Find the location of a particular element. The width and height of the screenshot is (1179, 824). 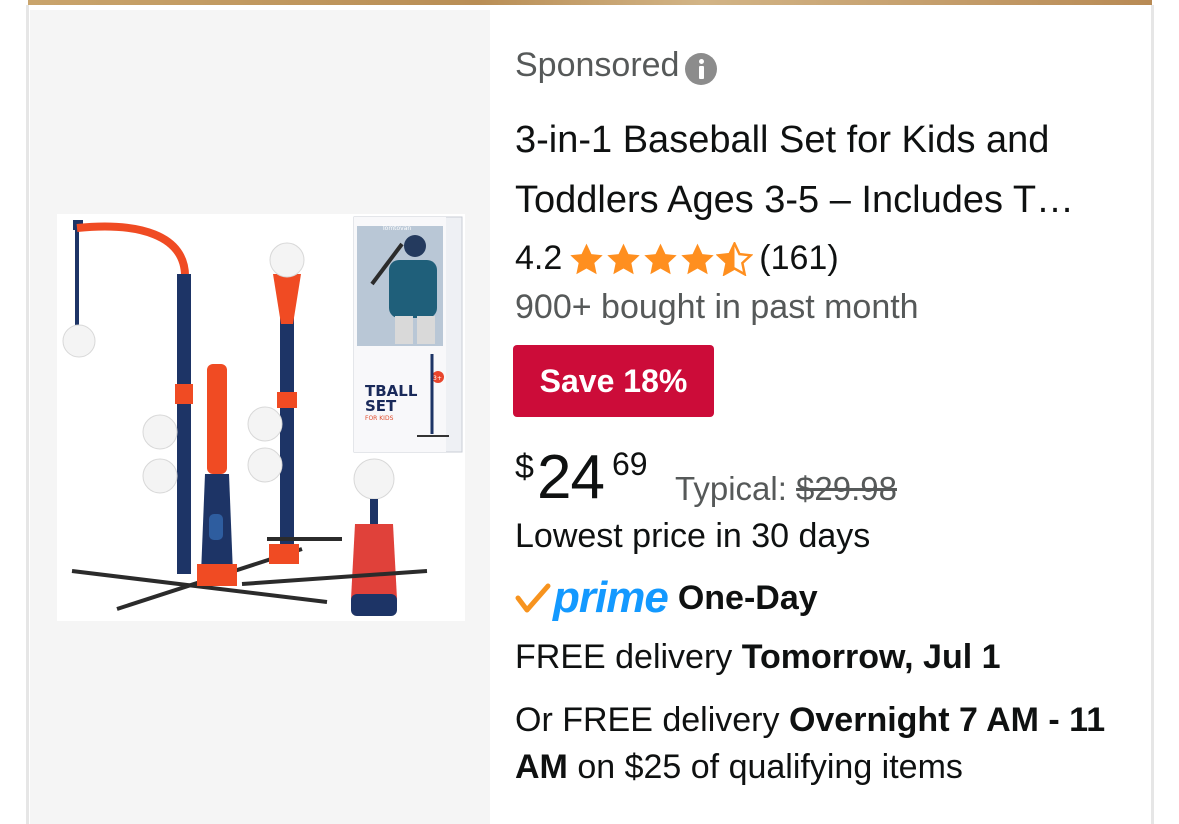

rating-value: 4.2 is located at coordinates (539, 258).